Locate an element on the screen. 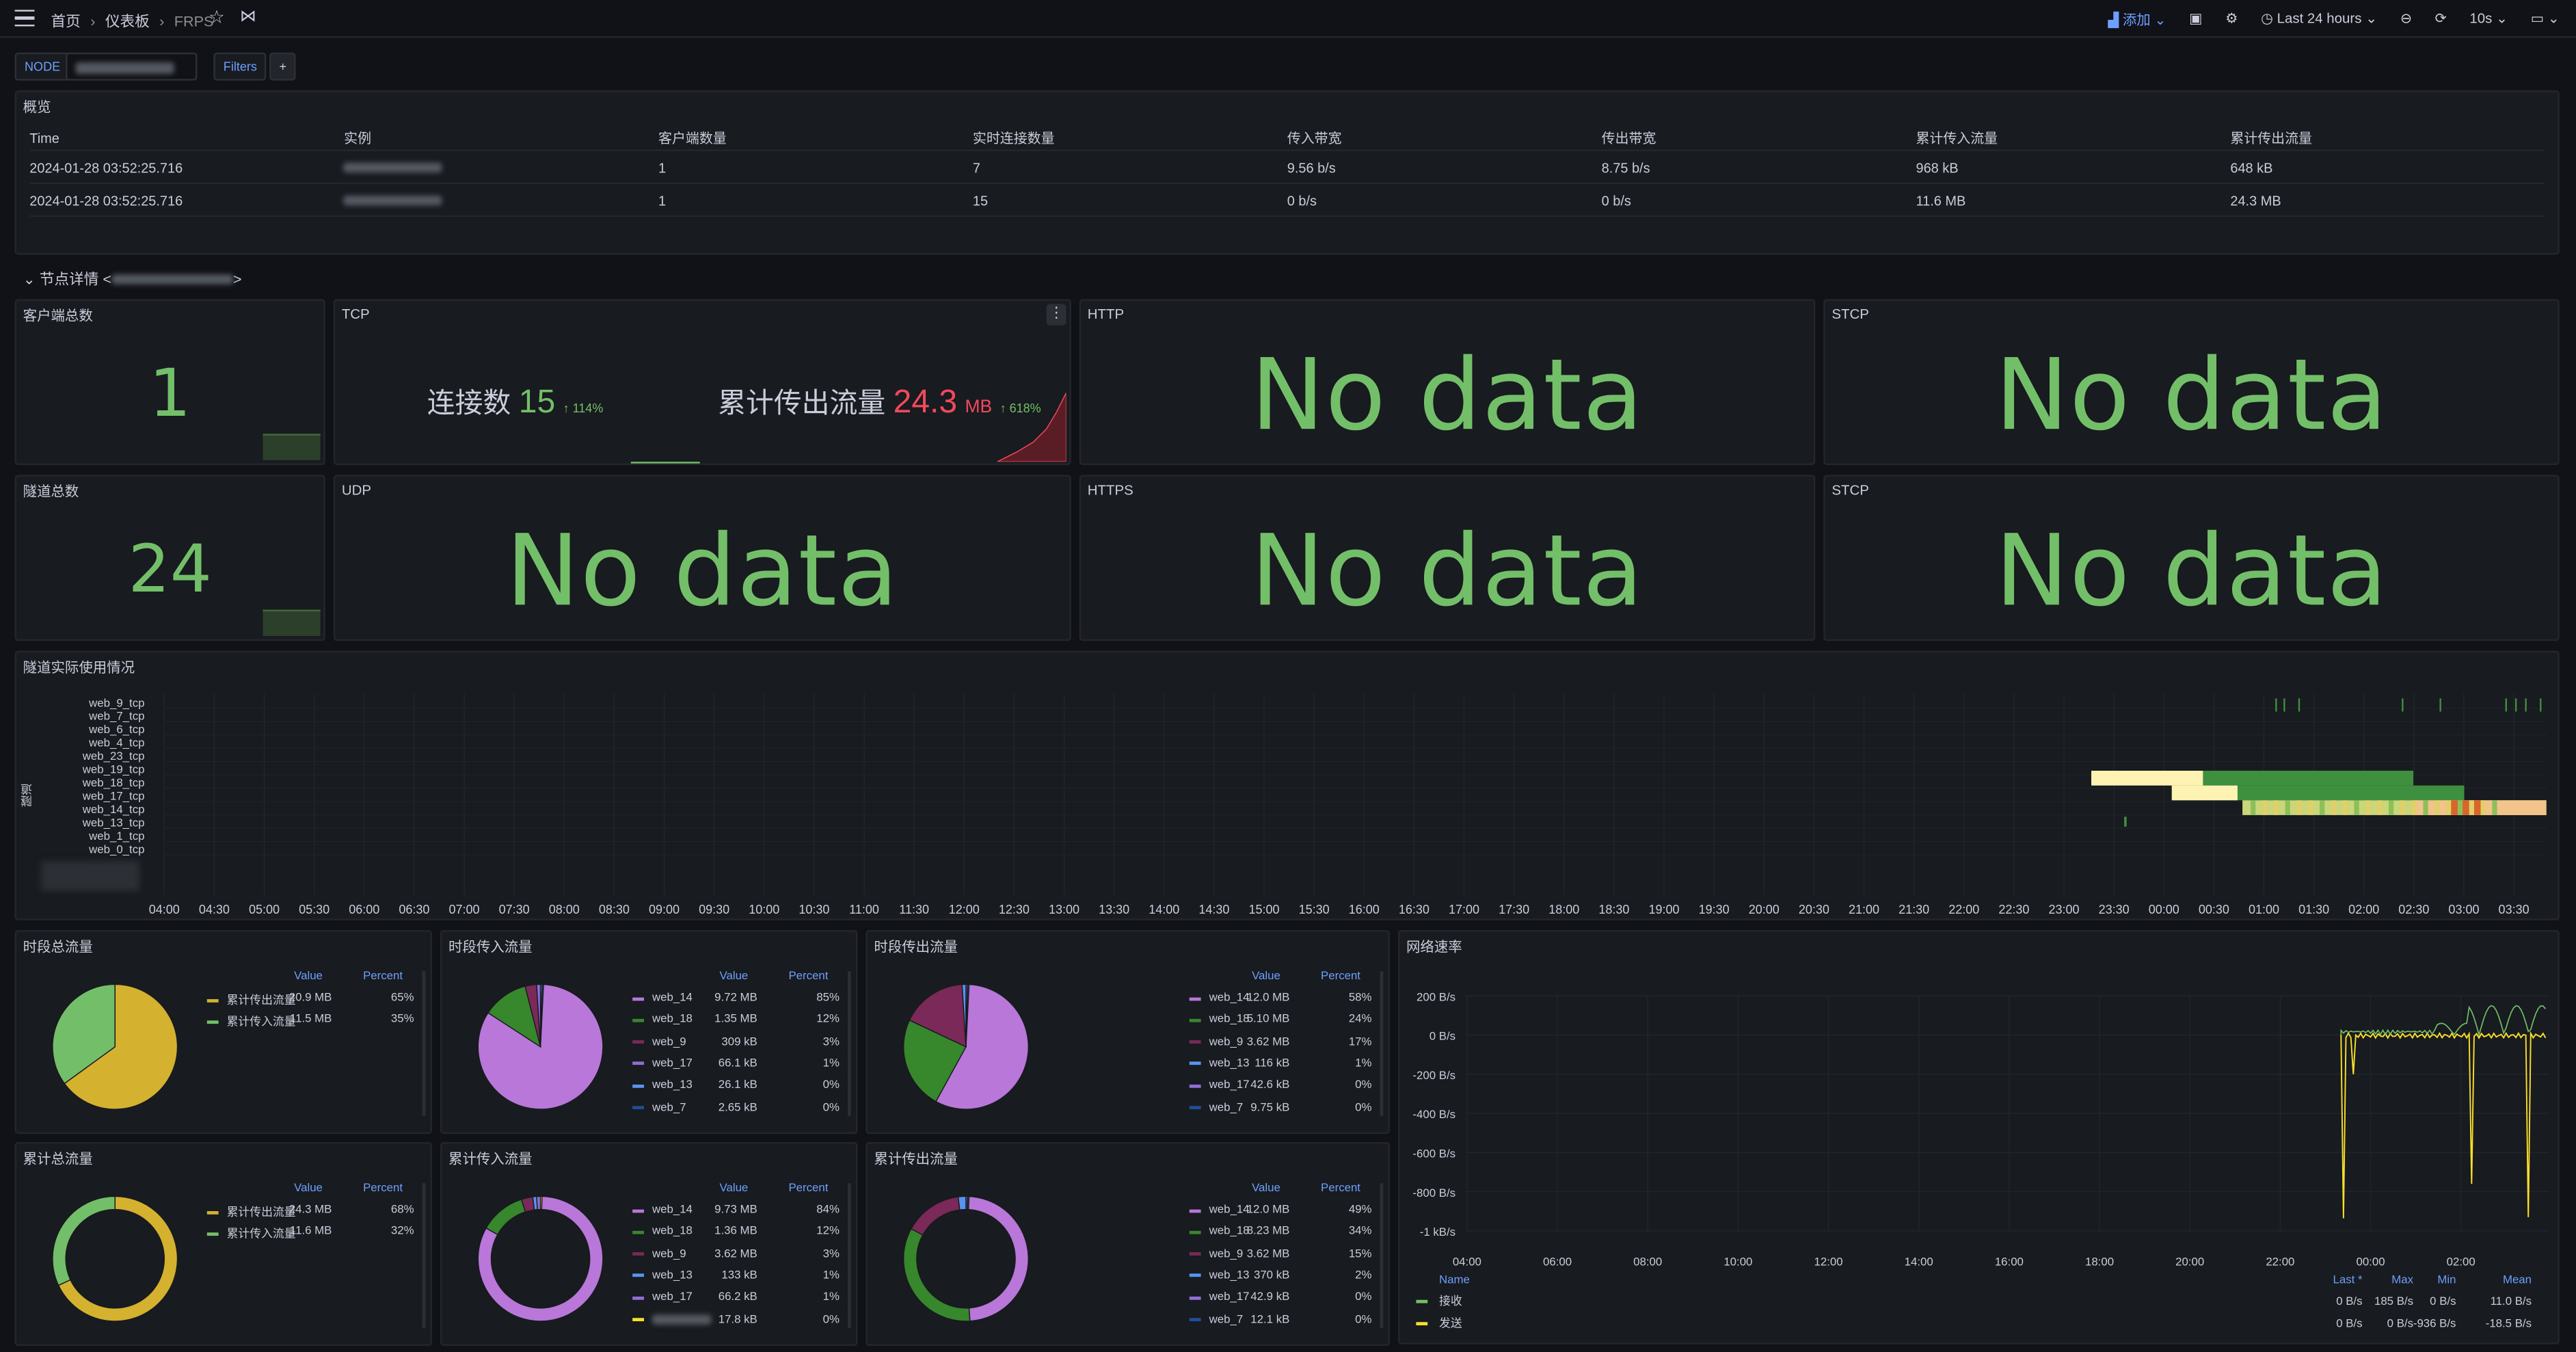 The width and height of the screenshot is (2576, 1352). node-select is located at coordinates (132, 66).